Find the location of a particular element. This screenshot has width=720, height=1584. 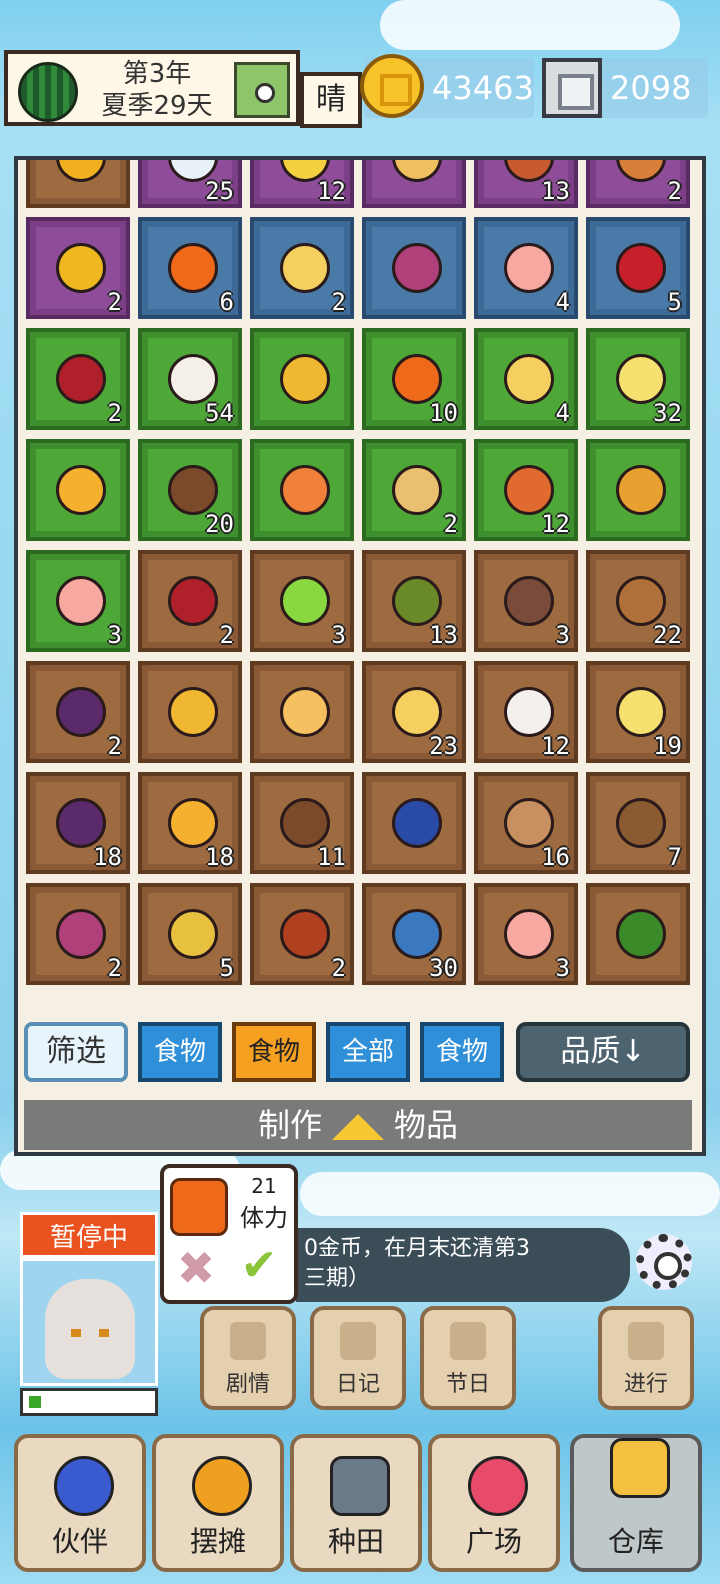

chat-bubble-icon is located at coordinates (358, 1341).